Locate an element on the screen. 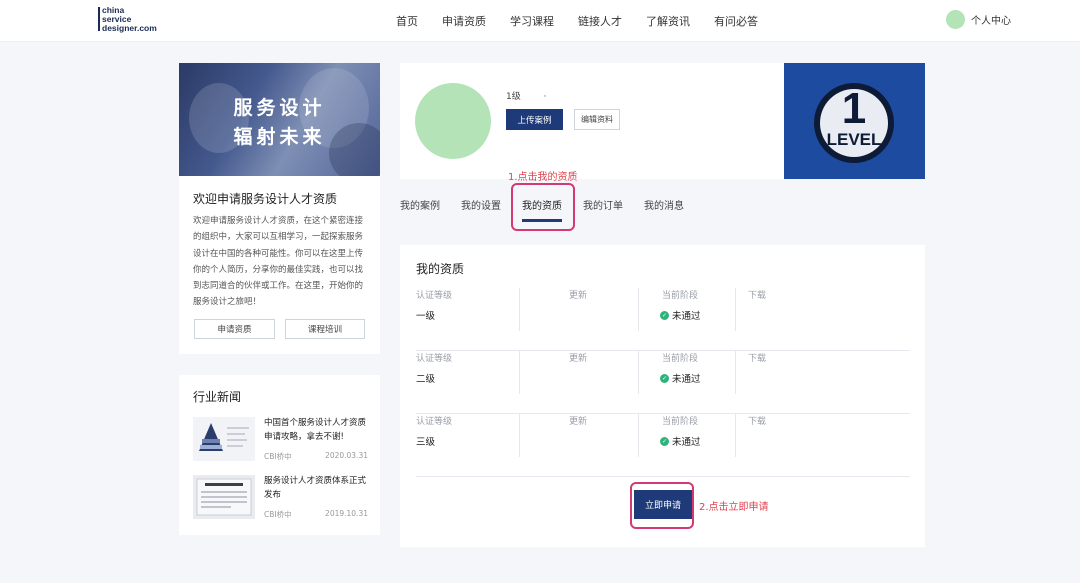 The width and height of the screenshot is (1080, 583). profile-tabs: 我的案例 我的设置 我的资质 我的订单 我的消息 is located at coordinates (552, 209).